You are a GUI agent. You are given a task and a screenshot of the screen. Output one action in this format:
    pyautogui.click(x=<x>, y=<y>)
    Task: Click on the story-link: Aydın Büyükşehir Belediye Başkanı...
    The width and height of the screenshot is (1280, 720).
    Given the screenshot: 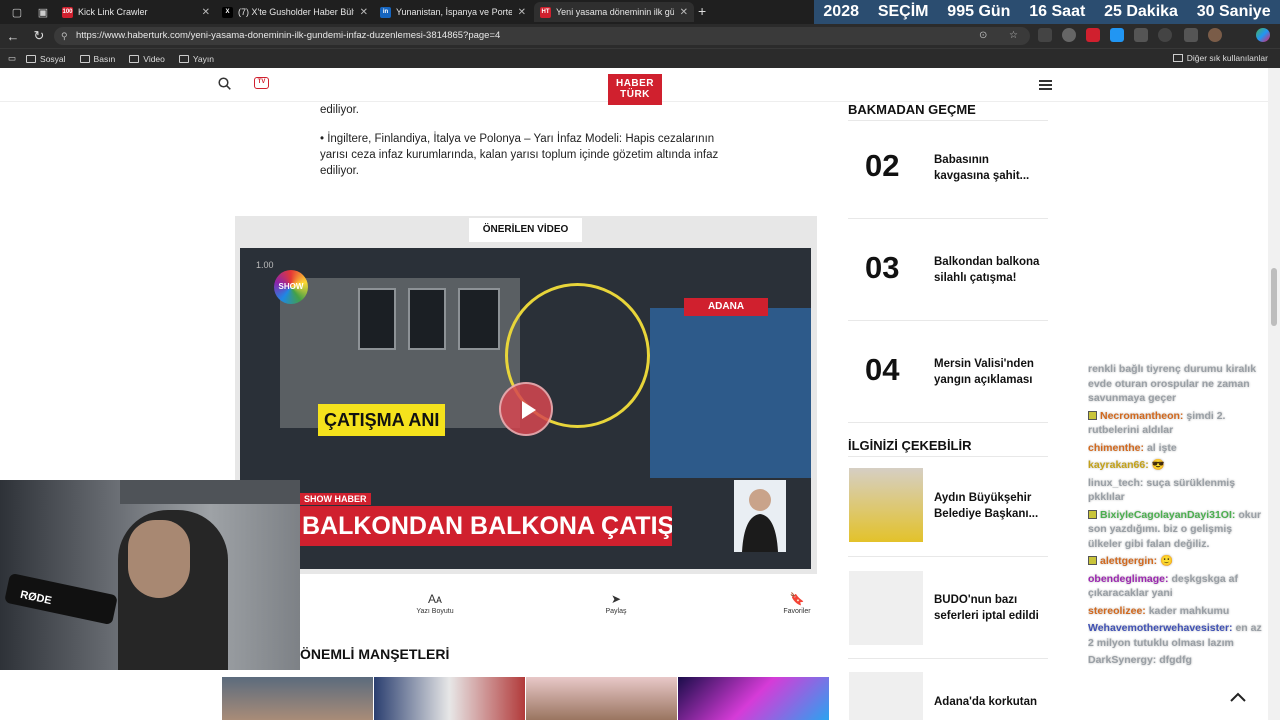 What is the action you would take?
    pyautogui.click(x=989, y=506)
    